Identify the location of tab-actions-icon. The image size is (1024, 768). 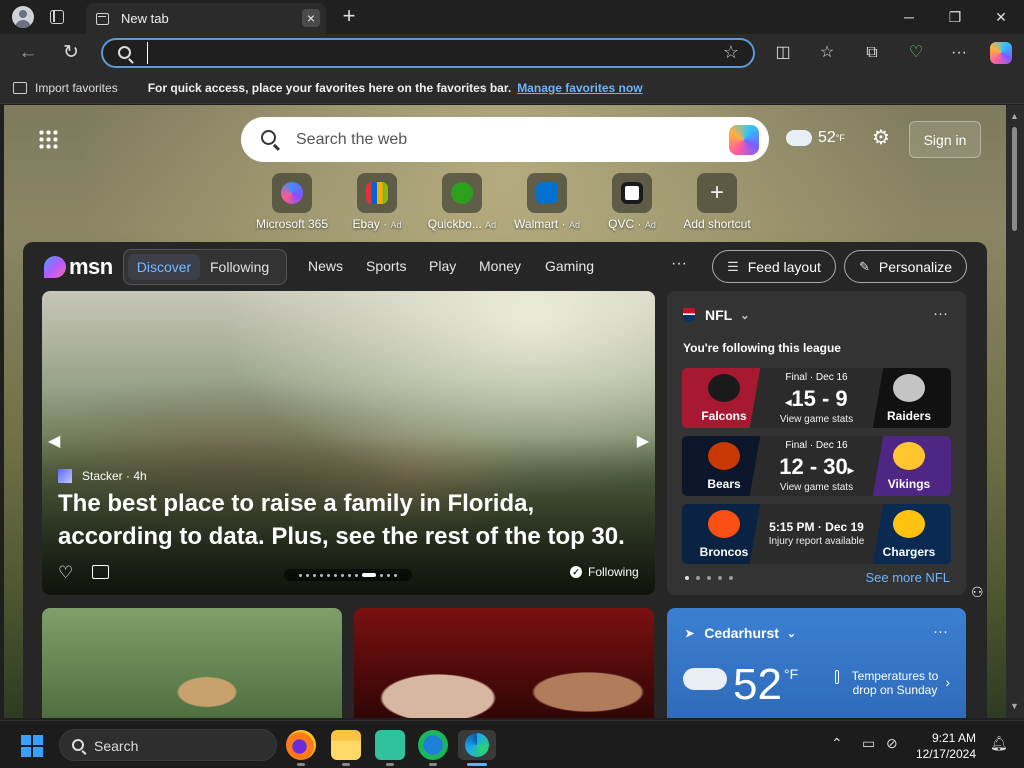
(57, 17).